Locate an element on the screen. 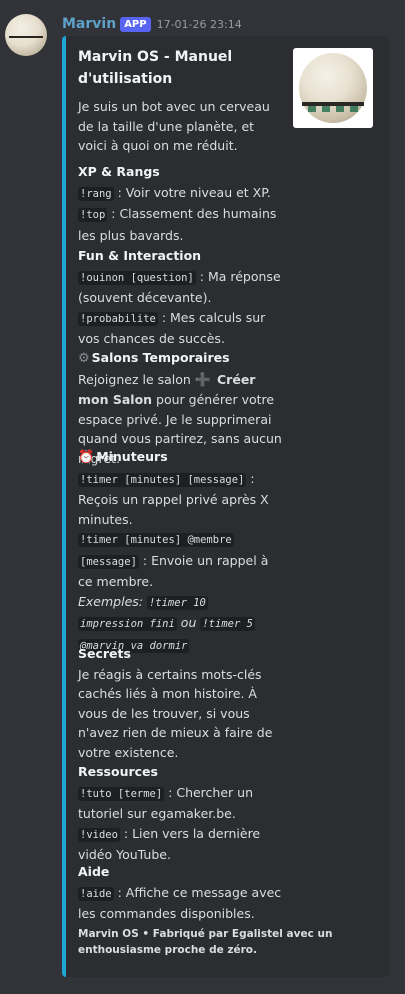  command-tuto: !tuto [terme] is located at coordinates (121, 793).